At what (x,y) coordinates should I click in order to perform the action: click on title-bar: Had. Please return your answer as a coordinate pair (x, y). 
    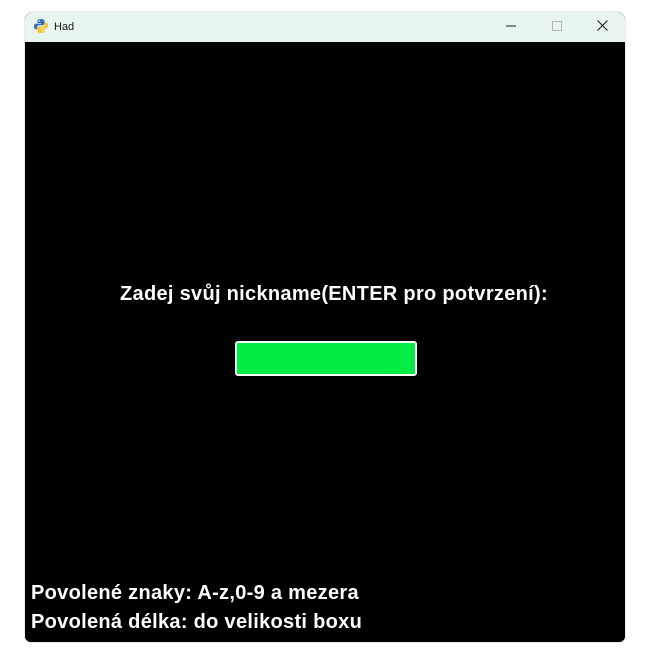
    Looking at the image, I should click on (325, 27).